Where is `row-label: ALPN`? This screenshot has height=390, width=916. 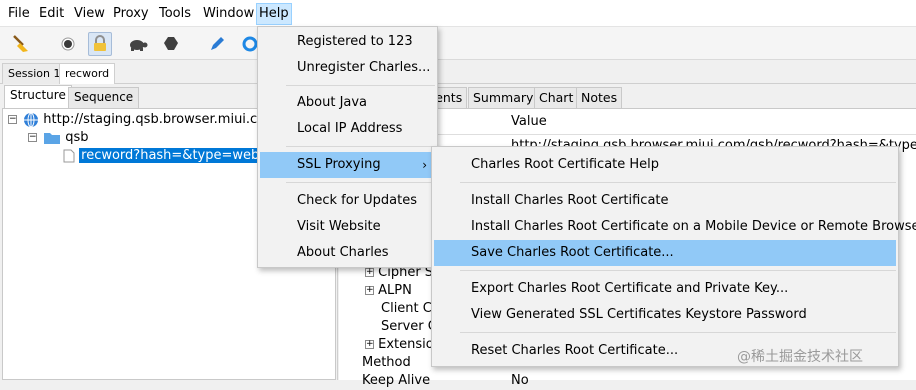
row-label: ALPN is located at coordinates (395, 290).